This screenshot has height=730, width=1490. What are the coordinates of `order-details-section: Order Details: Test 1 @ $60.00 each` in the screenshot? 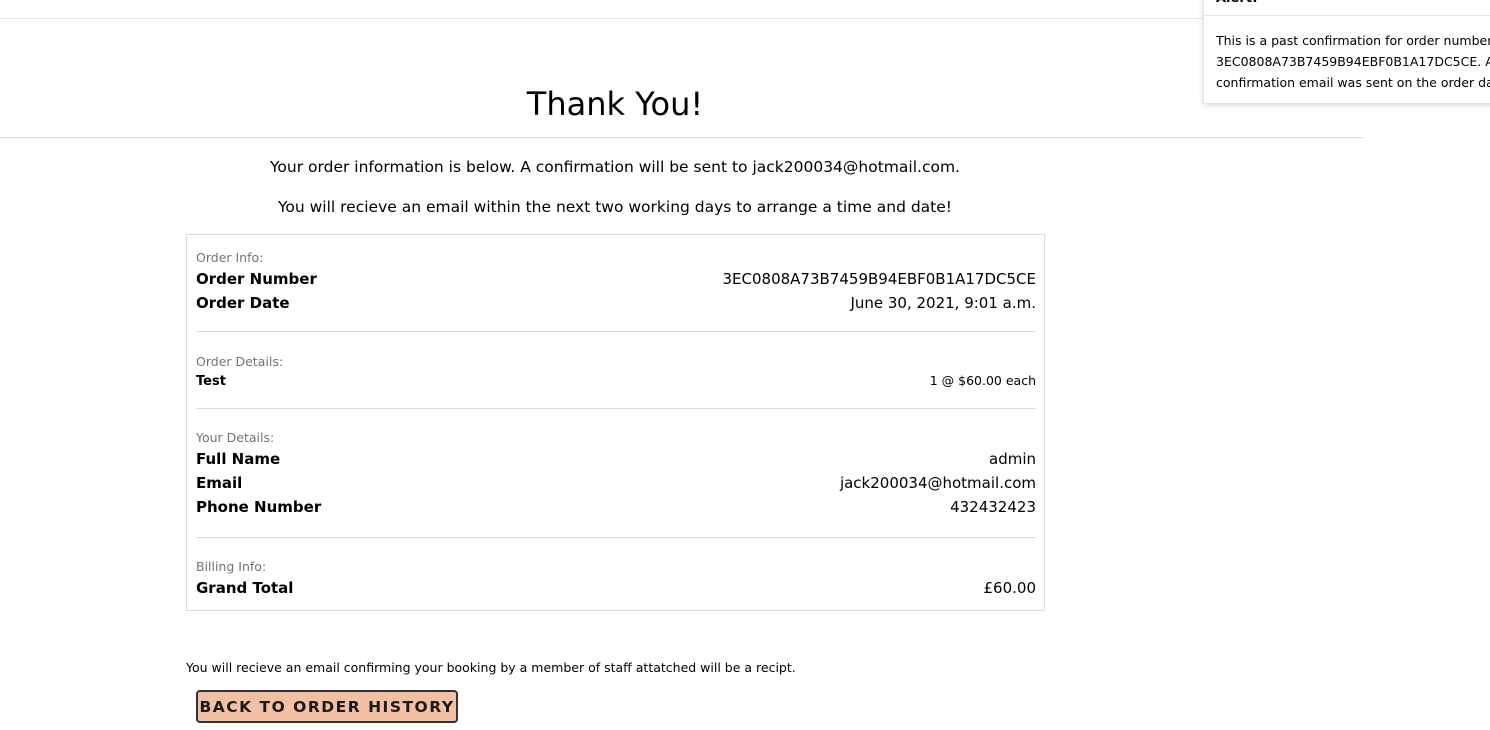 It's located at (616, 372).